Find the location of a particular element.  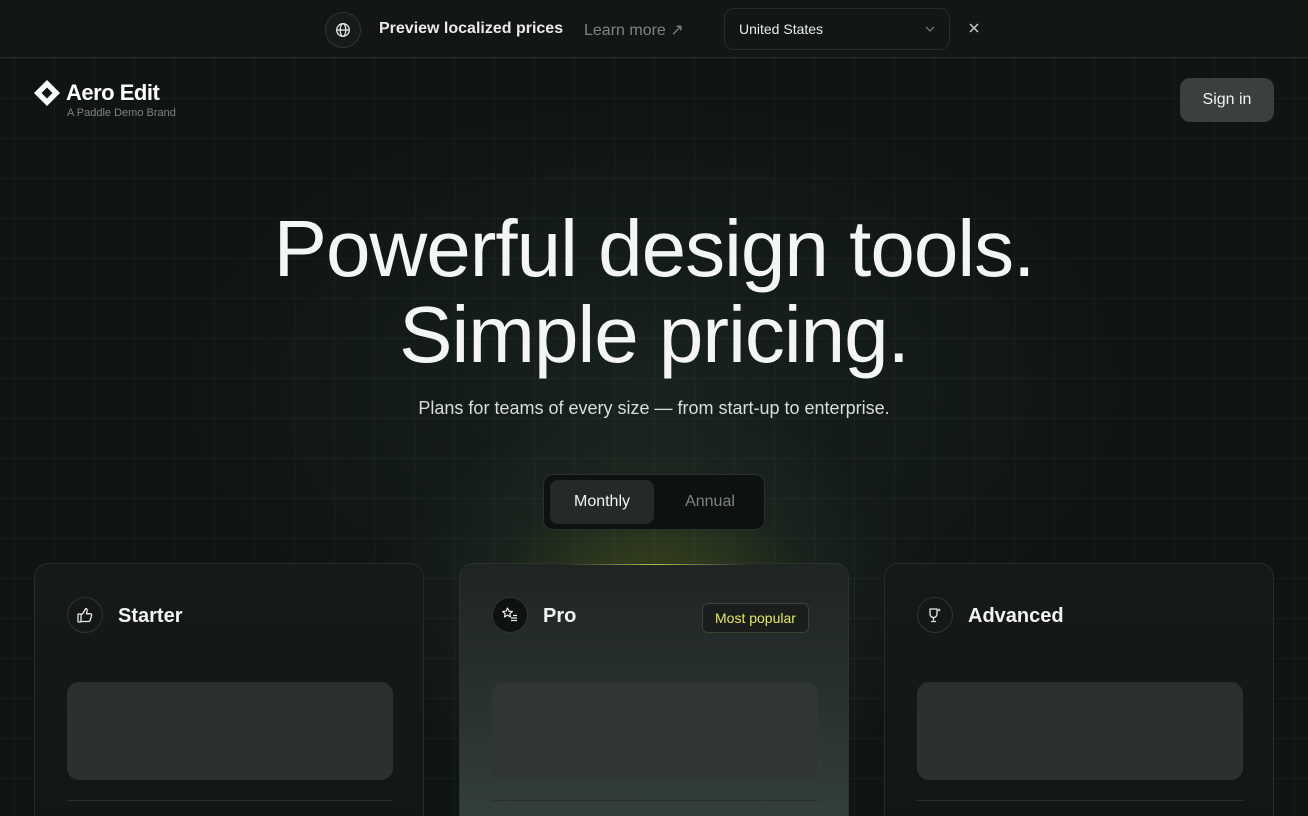

thumbs-up-icon is located at coordinates (85, 615).